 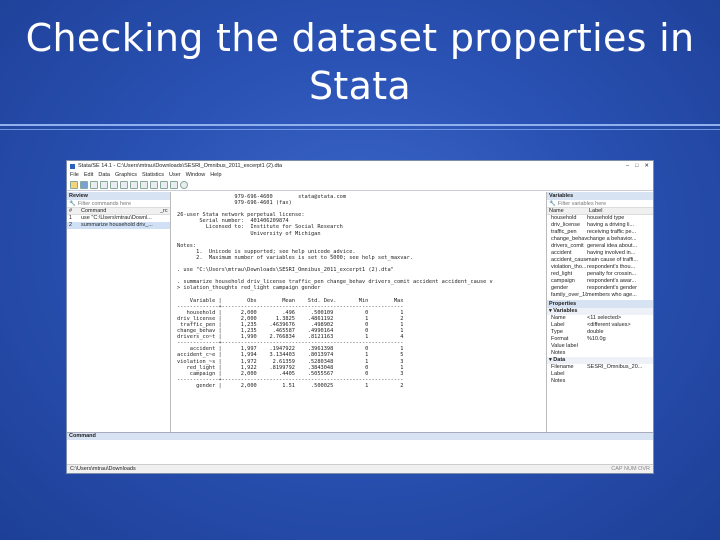 What do you see at coordinates (124, 184) in the screenshot?
I see `graph-icon` at bounding box center [124, 184].